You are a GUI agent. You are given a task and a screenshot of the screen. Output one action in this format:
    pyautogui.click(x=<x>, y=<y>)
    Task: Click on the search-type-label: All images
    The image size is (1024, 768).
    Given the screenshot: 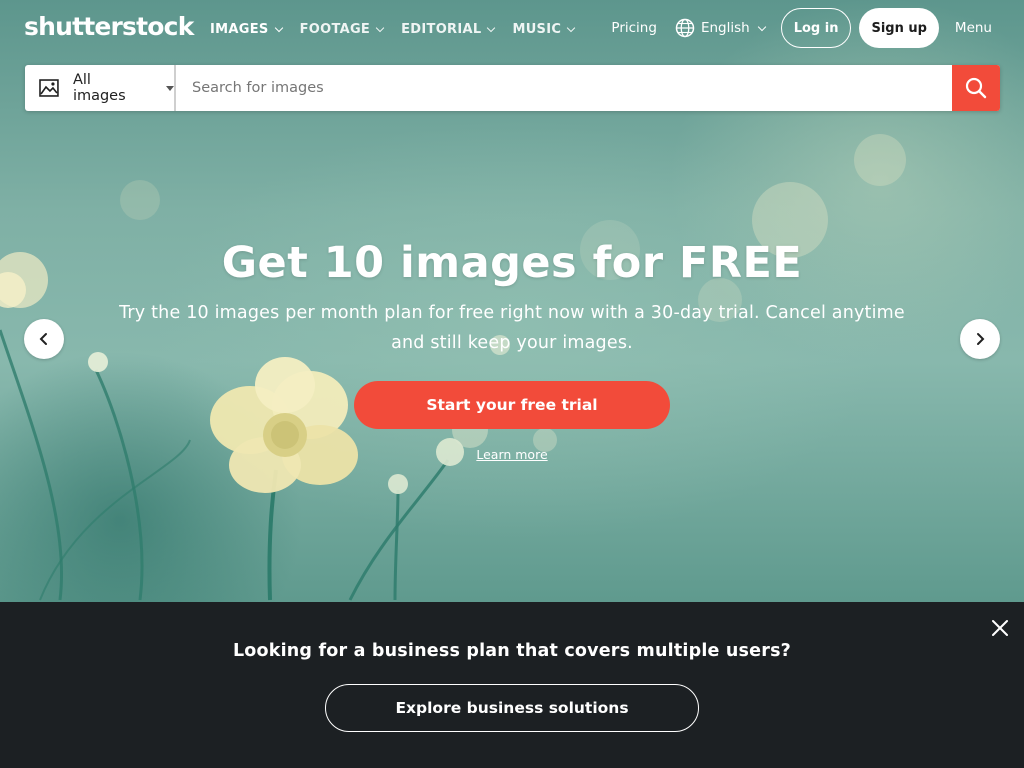 What is the action you would take?
    pyautogui.click(x=99, y=88)
    